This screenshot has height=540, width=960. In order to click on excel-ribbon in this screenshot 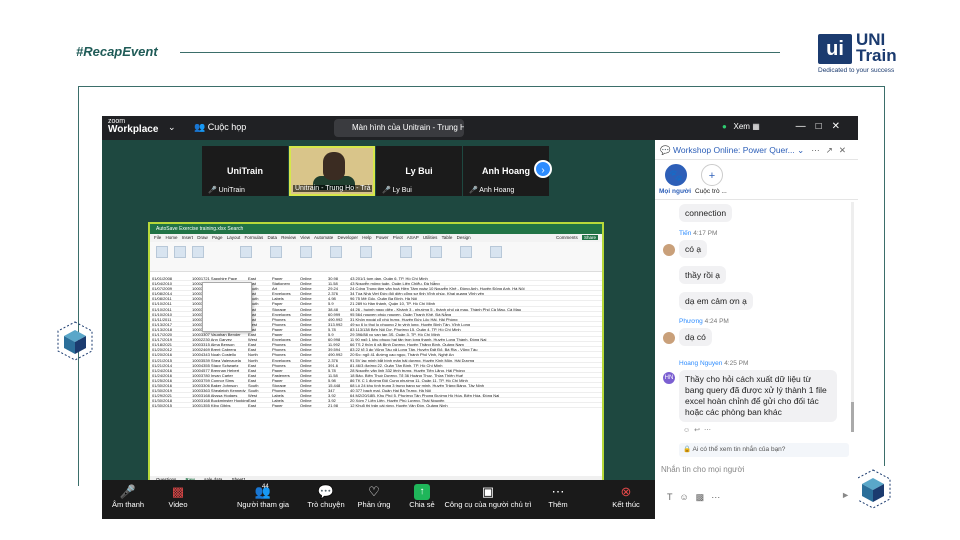, I will do `click(376, 257)`.